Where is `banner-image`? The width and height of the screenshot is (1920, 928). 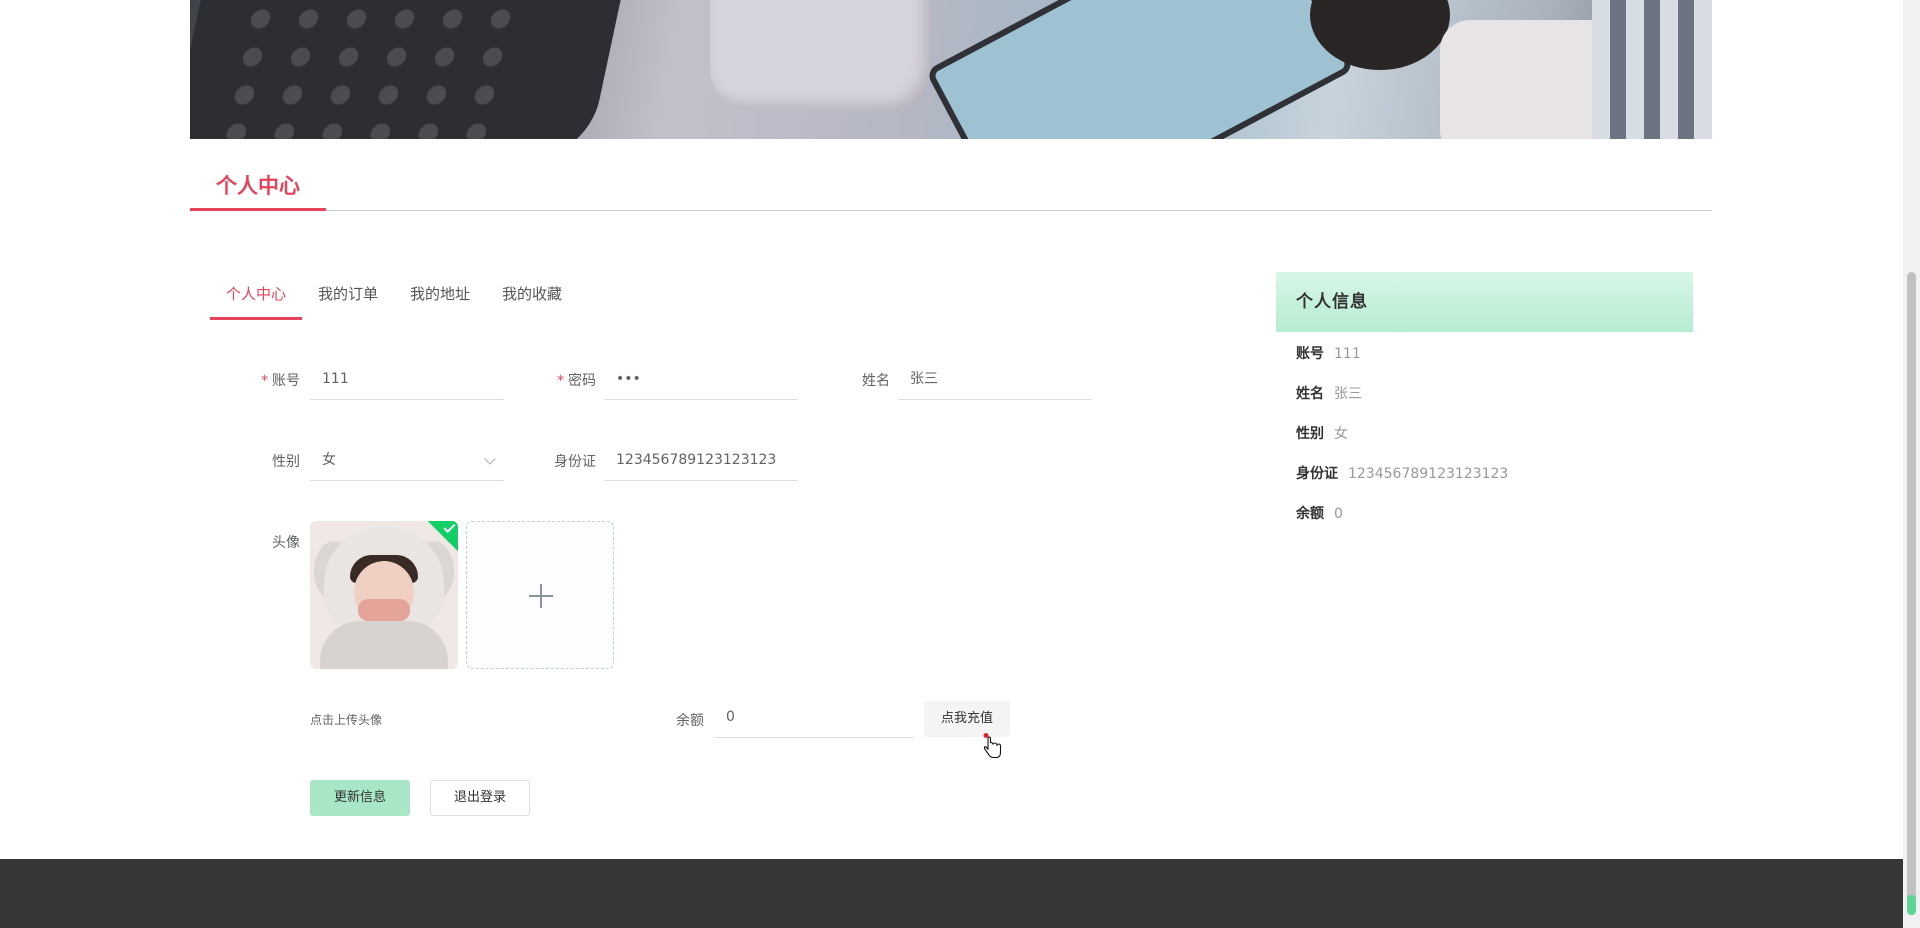 banner-image is located at coordinates (951, 69).